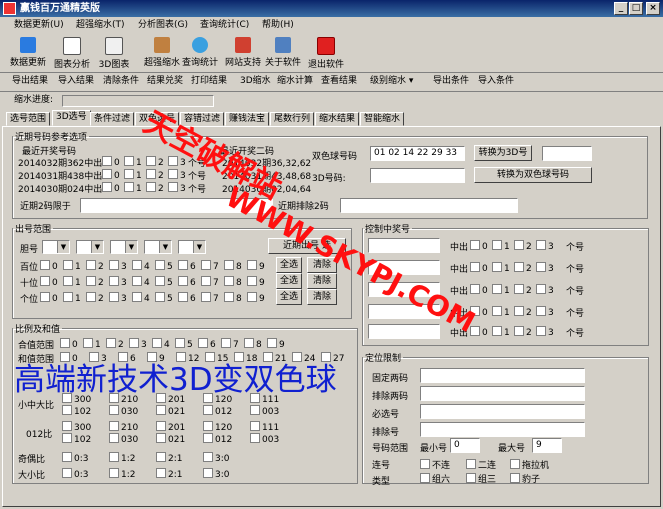 The width and height of the screenshot is (663, 509). I want to click on control-4-num-2: 2, so click(523, 332).